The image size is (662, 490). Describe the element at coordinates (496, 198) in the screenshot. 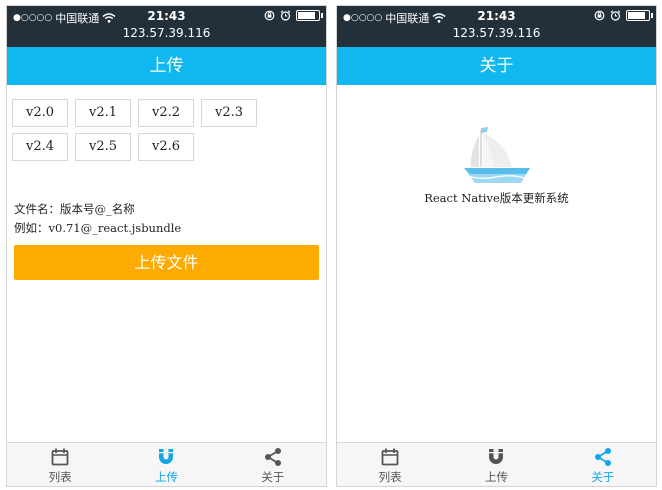

I see `about-description: React Native版本更新系统` at that location.